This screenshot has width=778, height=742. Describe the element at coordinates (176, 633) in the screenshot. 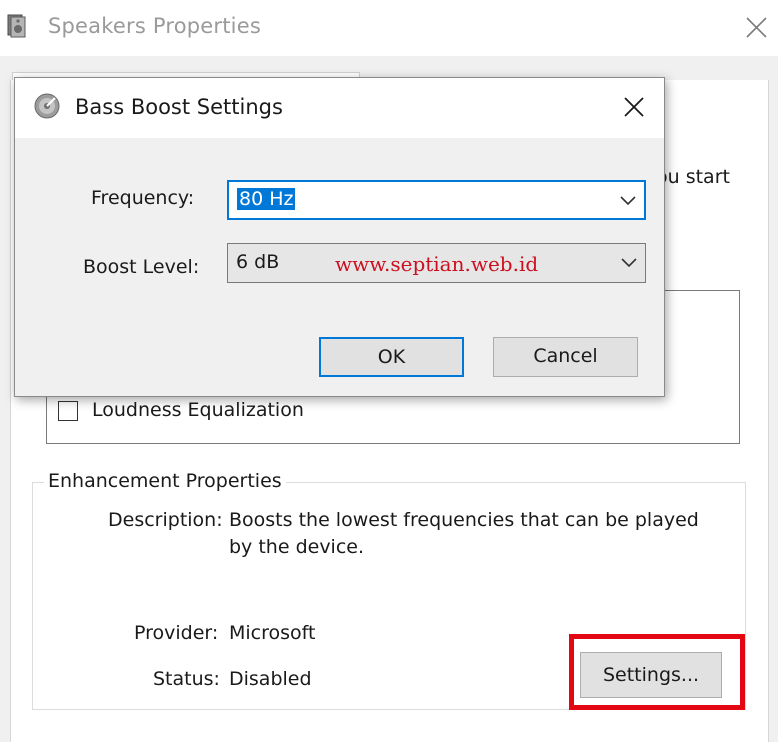

I see `provider-label: Provider:` at that location.